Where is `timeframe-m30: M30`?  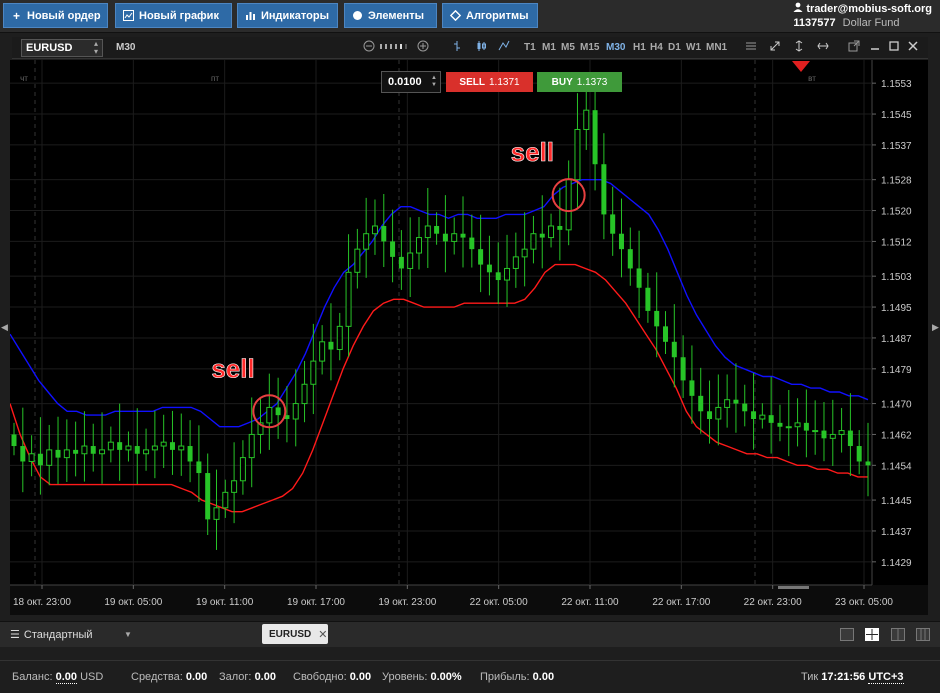 timeframe-m30: M30 is located at coordinates (615, 47).